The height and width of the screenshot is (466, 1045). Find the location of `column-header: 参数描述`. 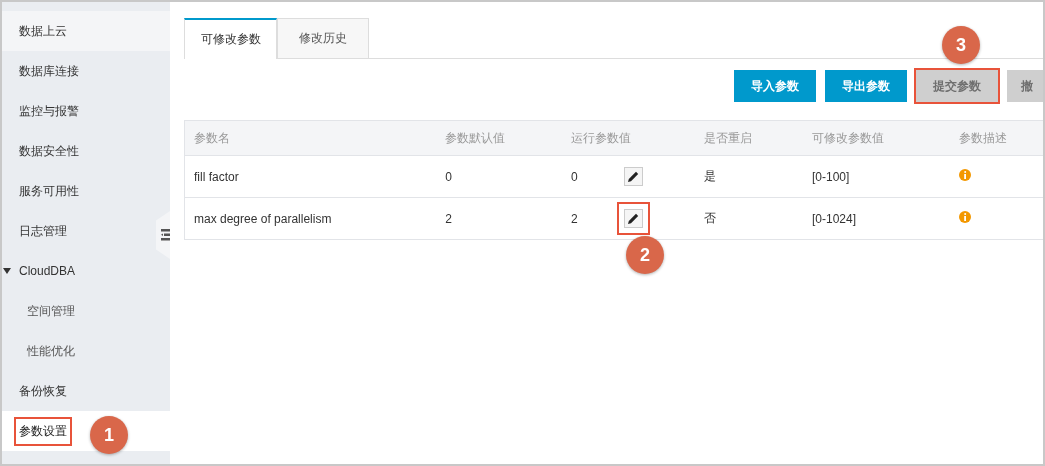

column-header: 参数描述 is located at coordinates (996, 138).